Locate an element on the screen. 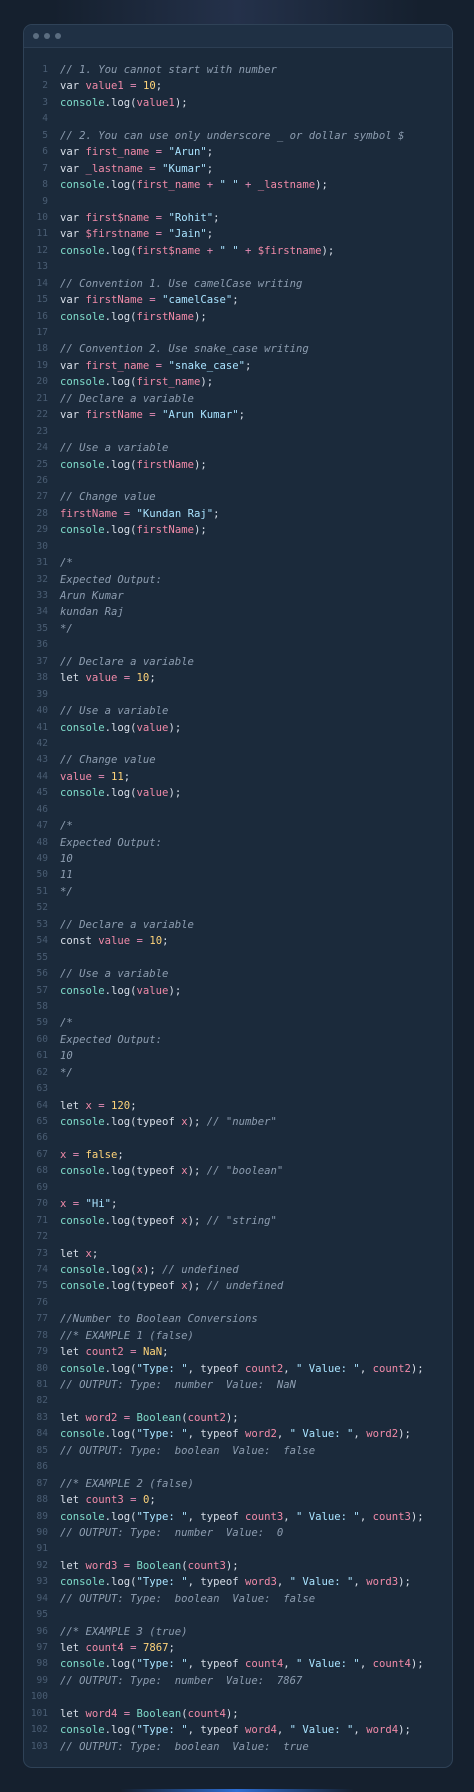 The image size is (474, 1792). code-token: // Use a variable is located at coordinates (114, 448).